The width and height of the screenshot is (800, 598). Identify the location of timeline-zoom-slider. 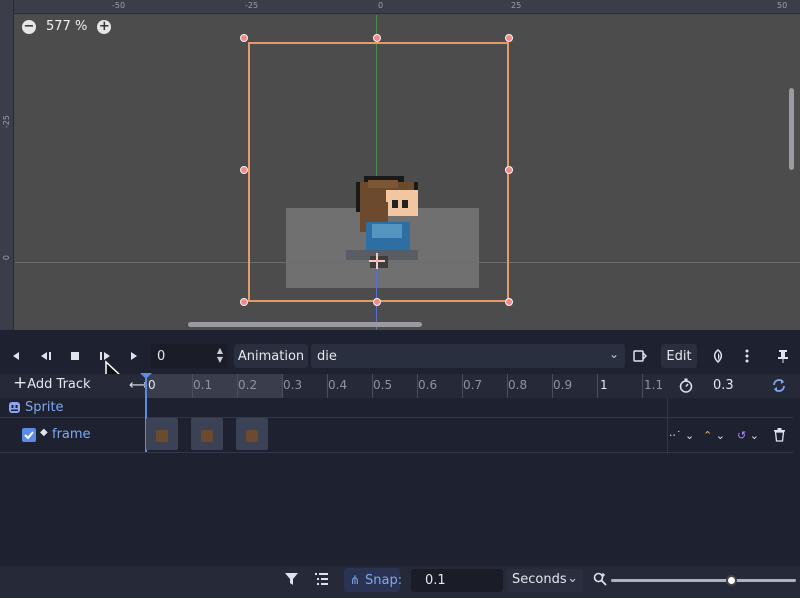
(703, 580).